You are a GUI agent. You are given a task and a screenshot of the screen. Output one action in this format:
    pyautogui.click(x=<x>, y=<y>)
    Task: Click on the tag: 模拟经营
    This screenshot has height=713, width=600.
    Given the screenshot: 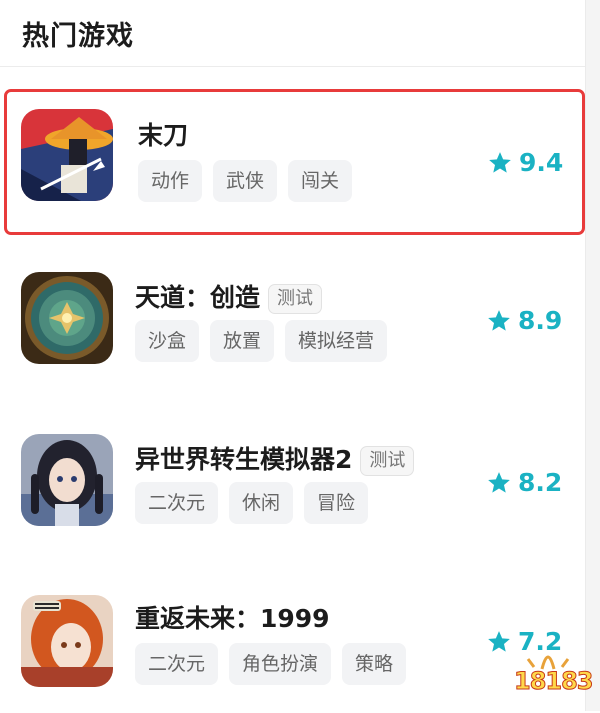 What is the action you would take?
    pyautogui.click(x=336, y=341)
    